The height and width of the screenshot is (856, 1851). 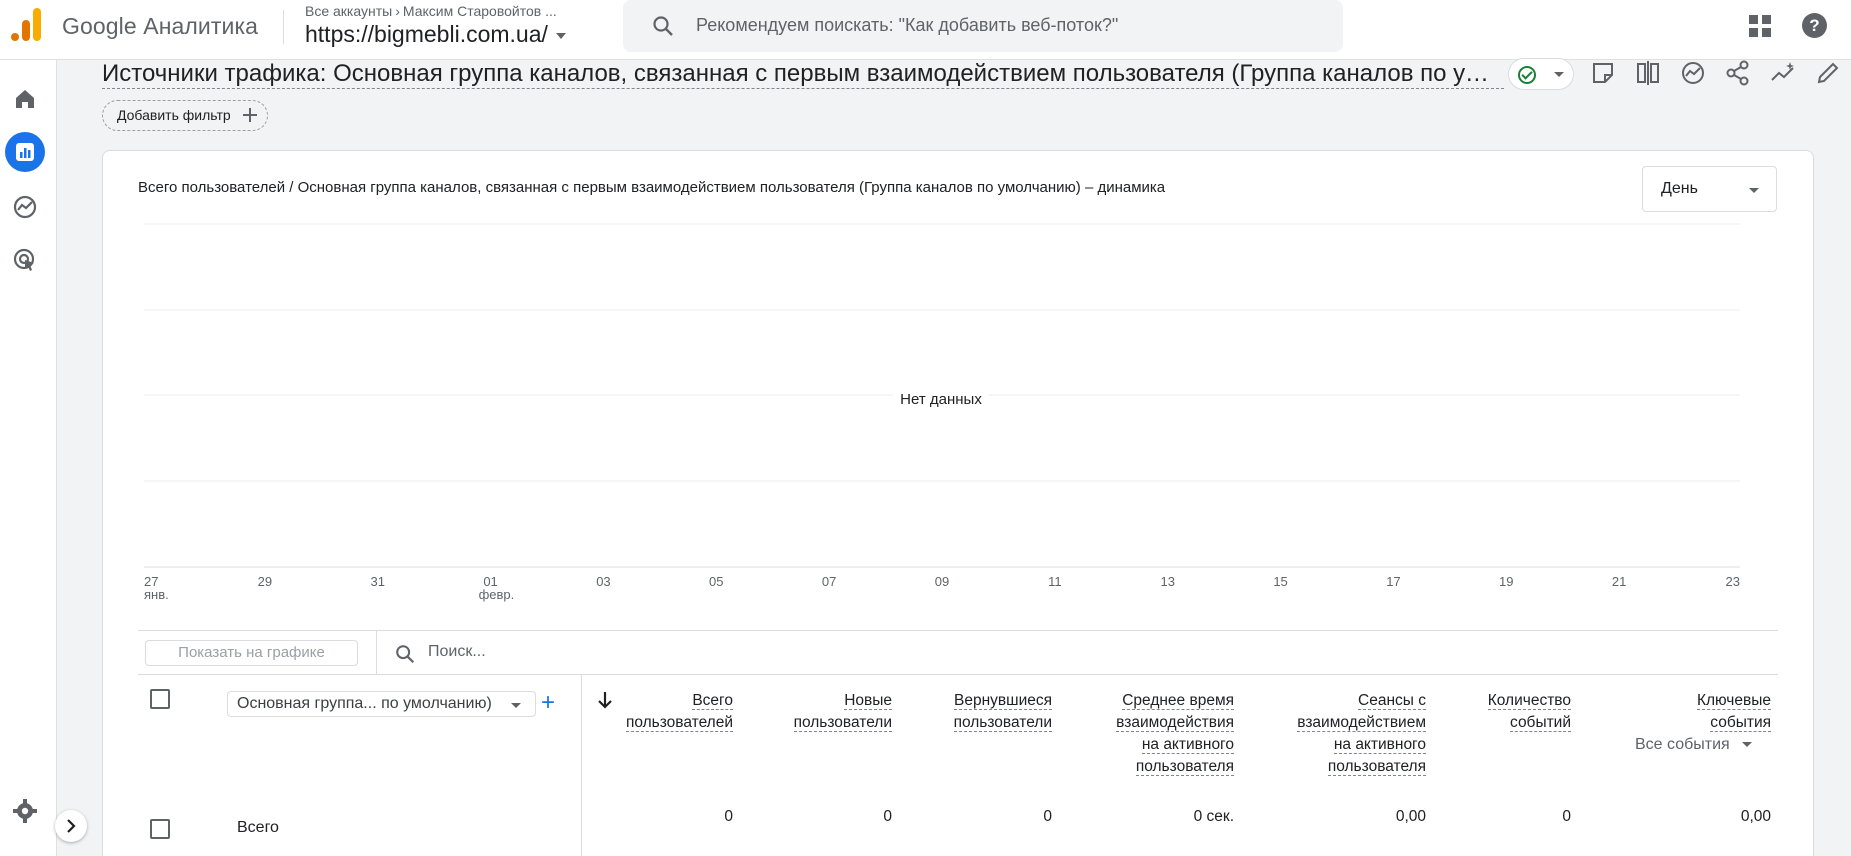 I want to click on total-value: 0 сек., so click(x=1213, y=816).